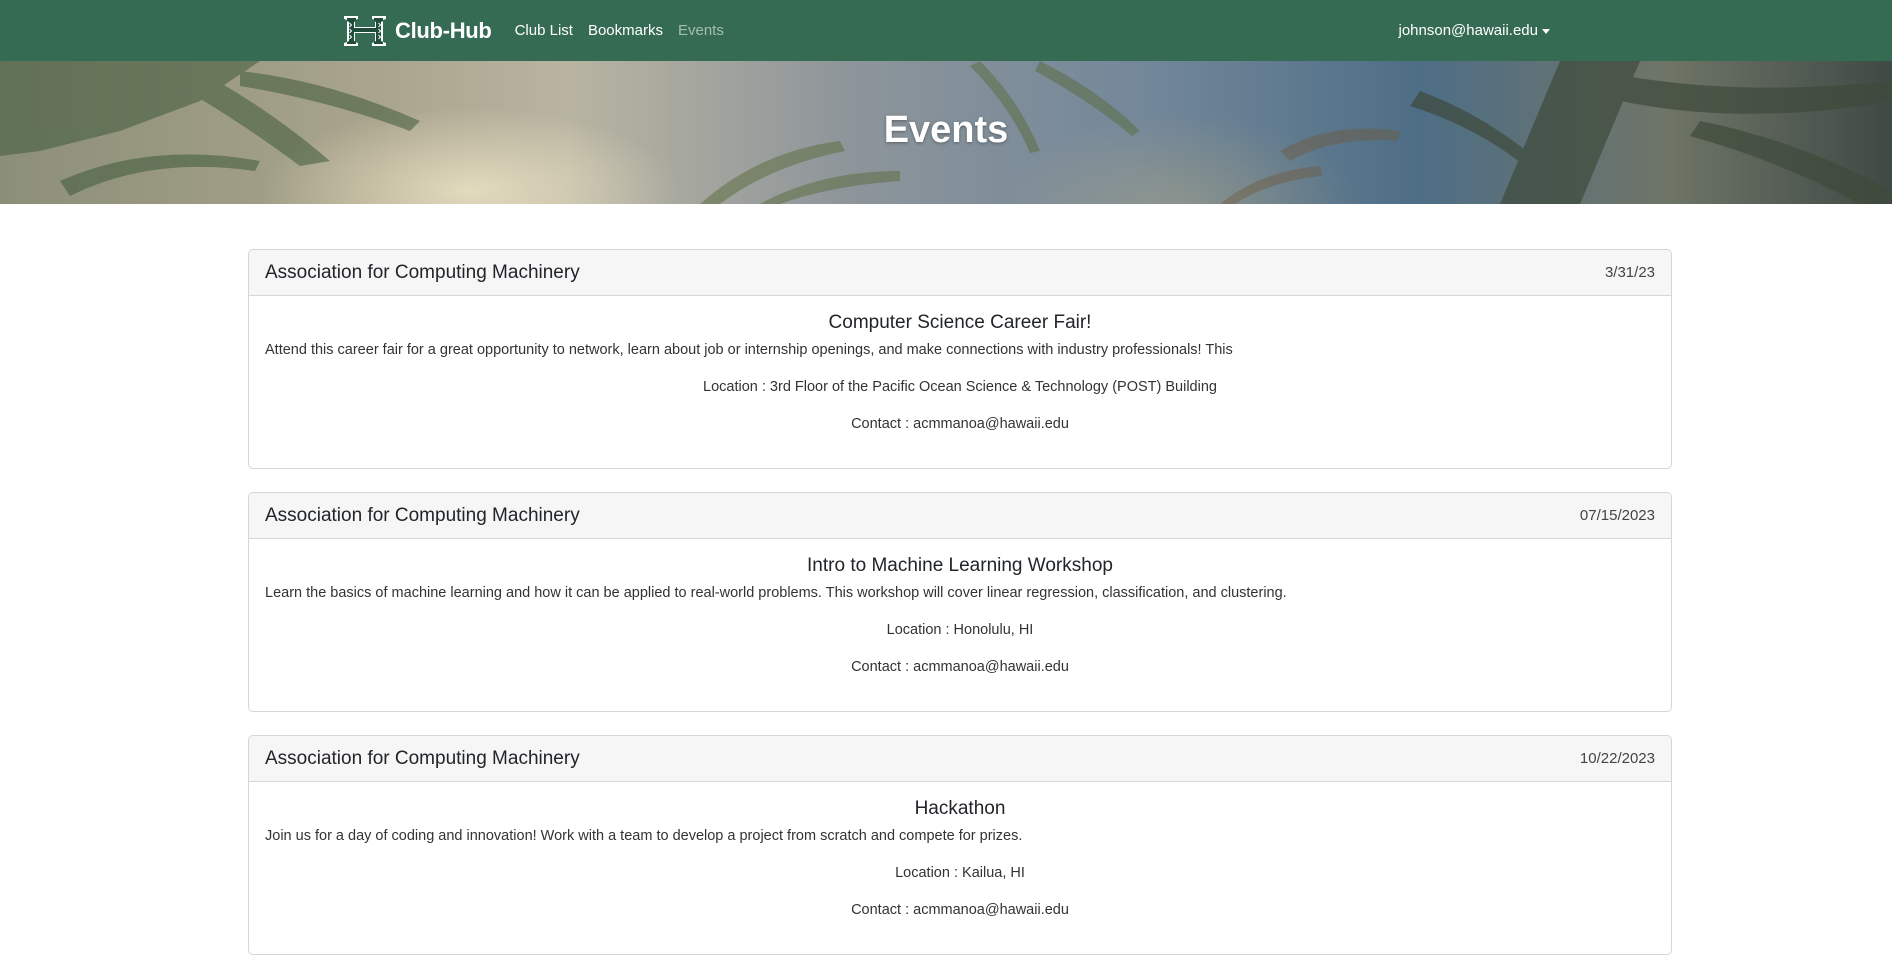  I want to click on event-date: 10/22/2023, so click(1617, 758).